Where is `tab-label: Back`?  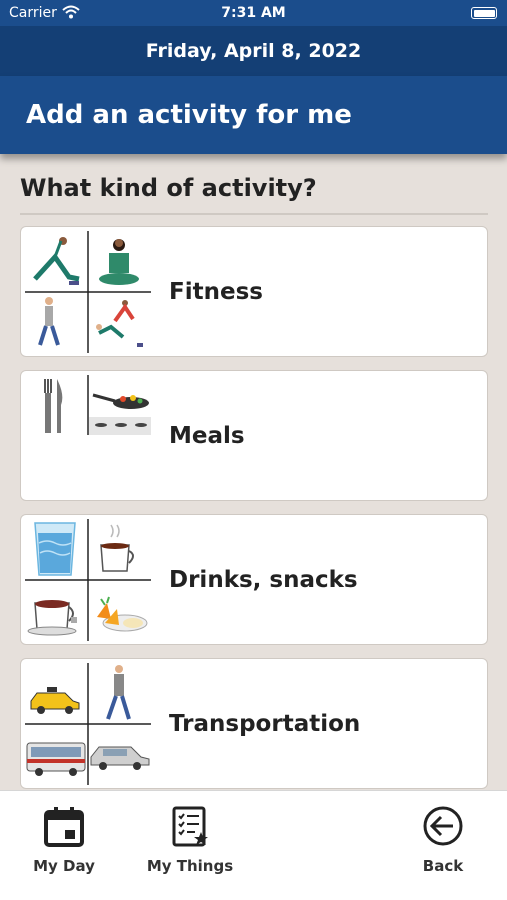 tab-label: Back is located at coordinates (443, 866).